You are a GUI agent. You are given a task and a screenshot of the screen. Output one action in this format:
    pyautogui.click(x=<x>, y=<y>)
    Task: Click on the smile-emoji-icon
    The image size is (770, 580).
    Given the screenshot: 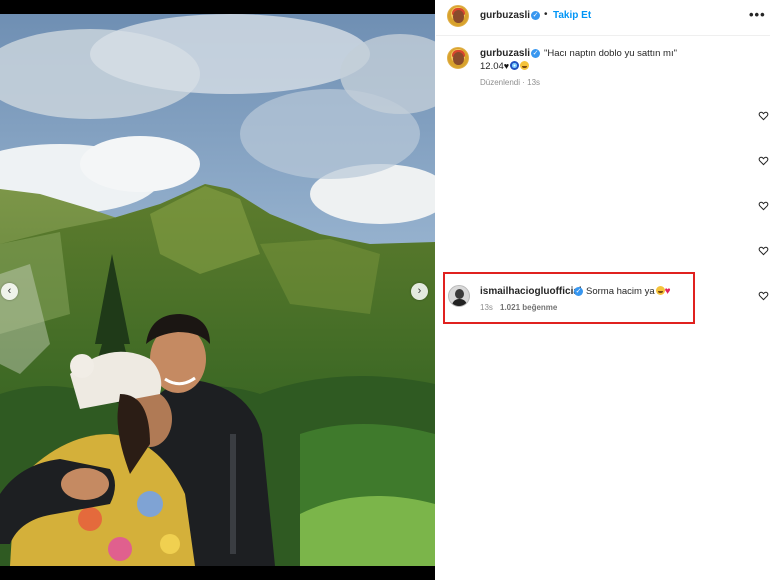 What is the action you would take?
    pyautogui.click(x=525, y=65)
    